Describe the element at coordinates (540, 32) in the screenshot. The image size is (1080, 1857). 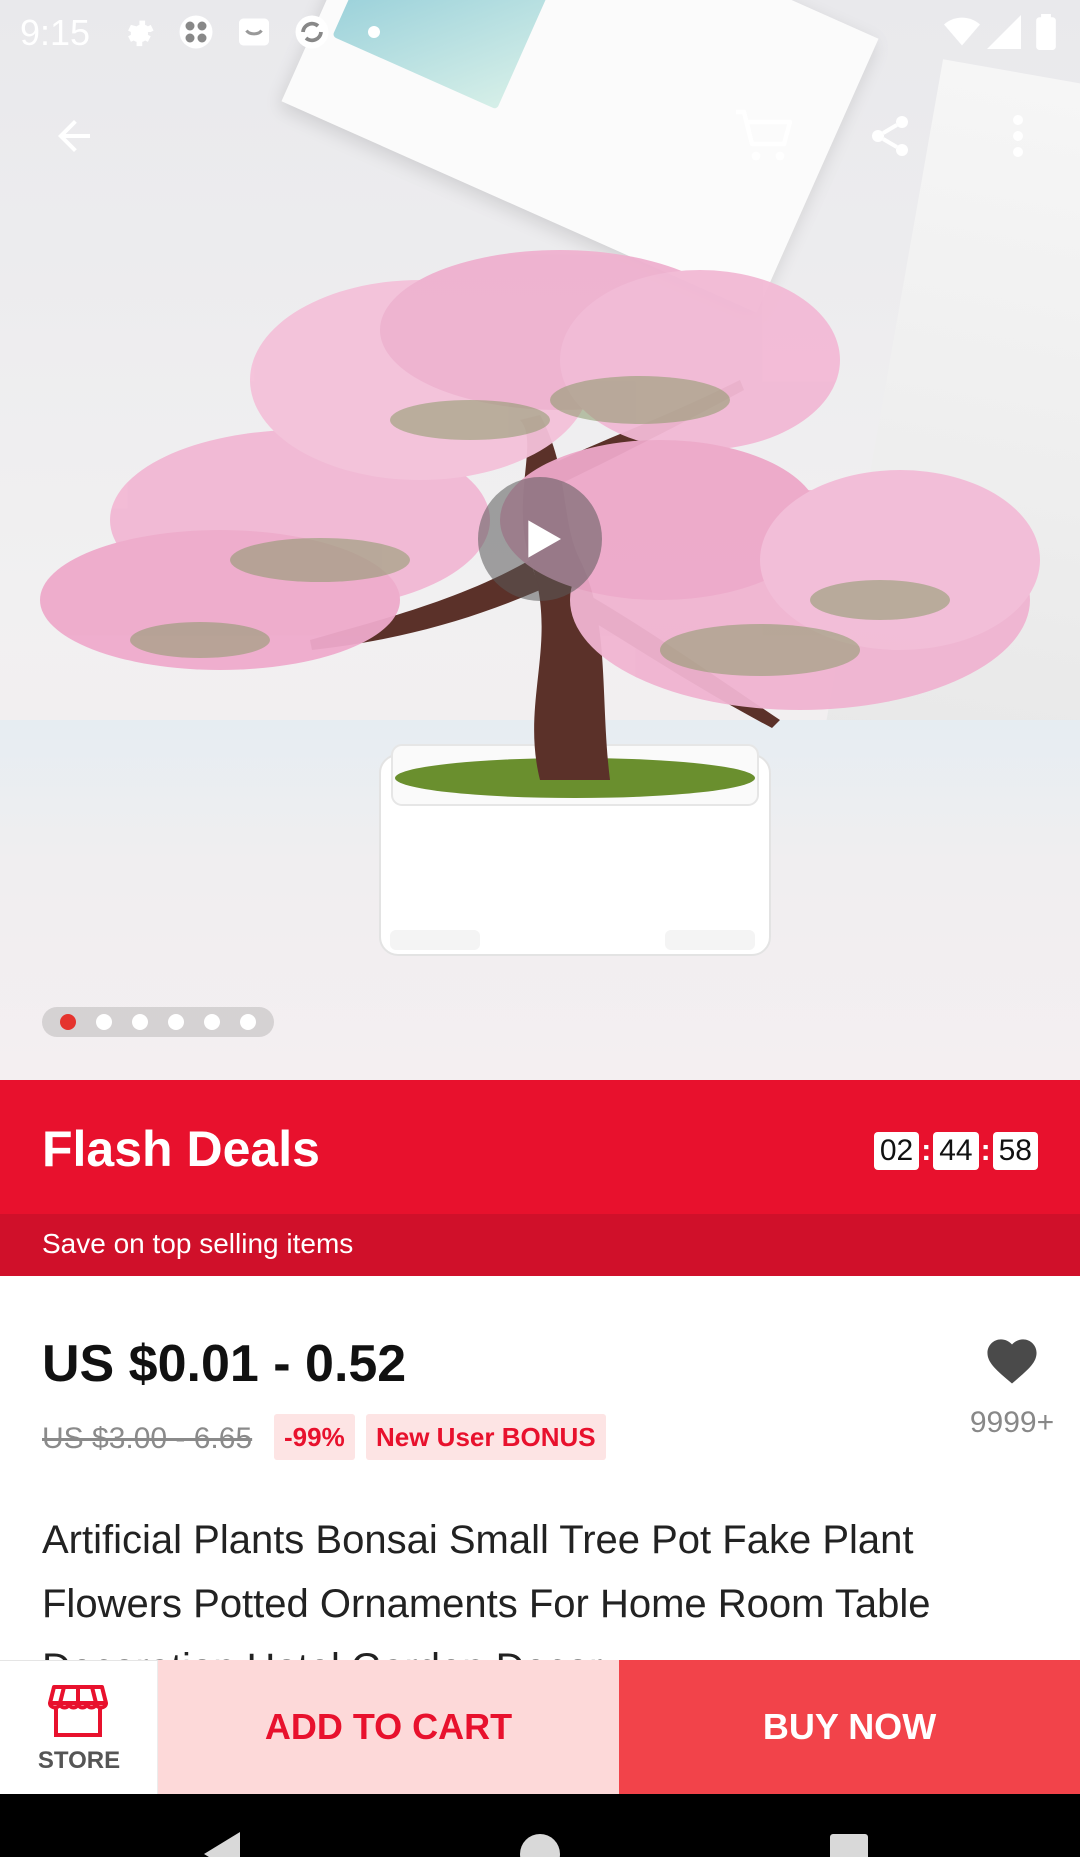
I see `status-bar: 9:15` at that location.